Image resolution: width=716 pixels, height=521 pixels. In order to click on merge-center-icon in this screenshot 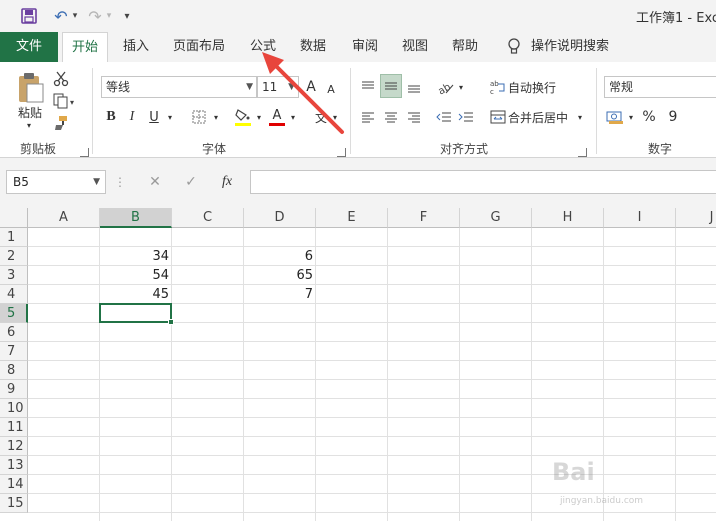, I will do `click(498, 117)`.